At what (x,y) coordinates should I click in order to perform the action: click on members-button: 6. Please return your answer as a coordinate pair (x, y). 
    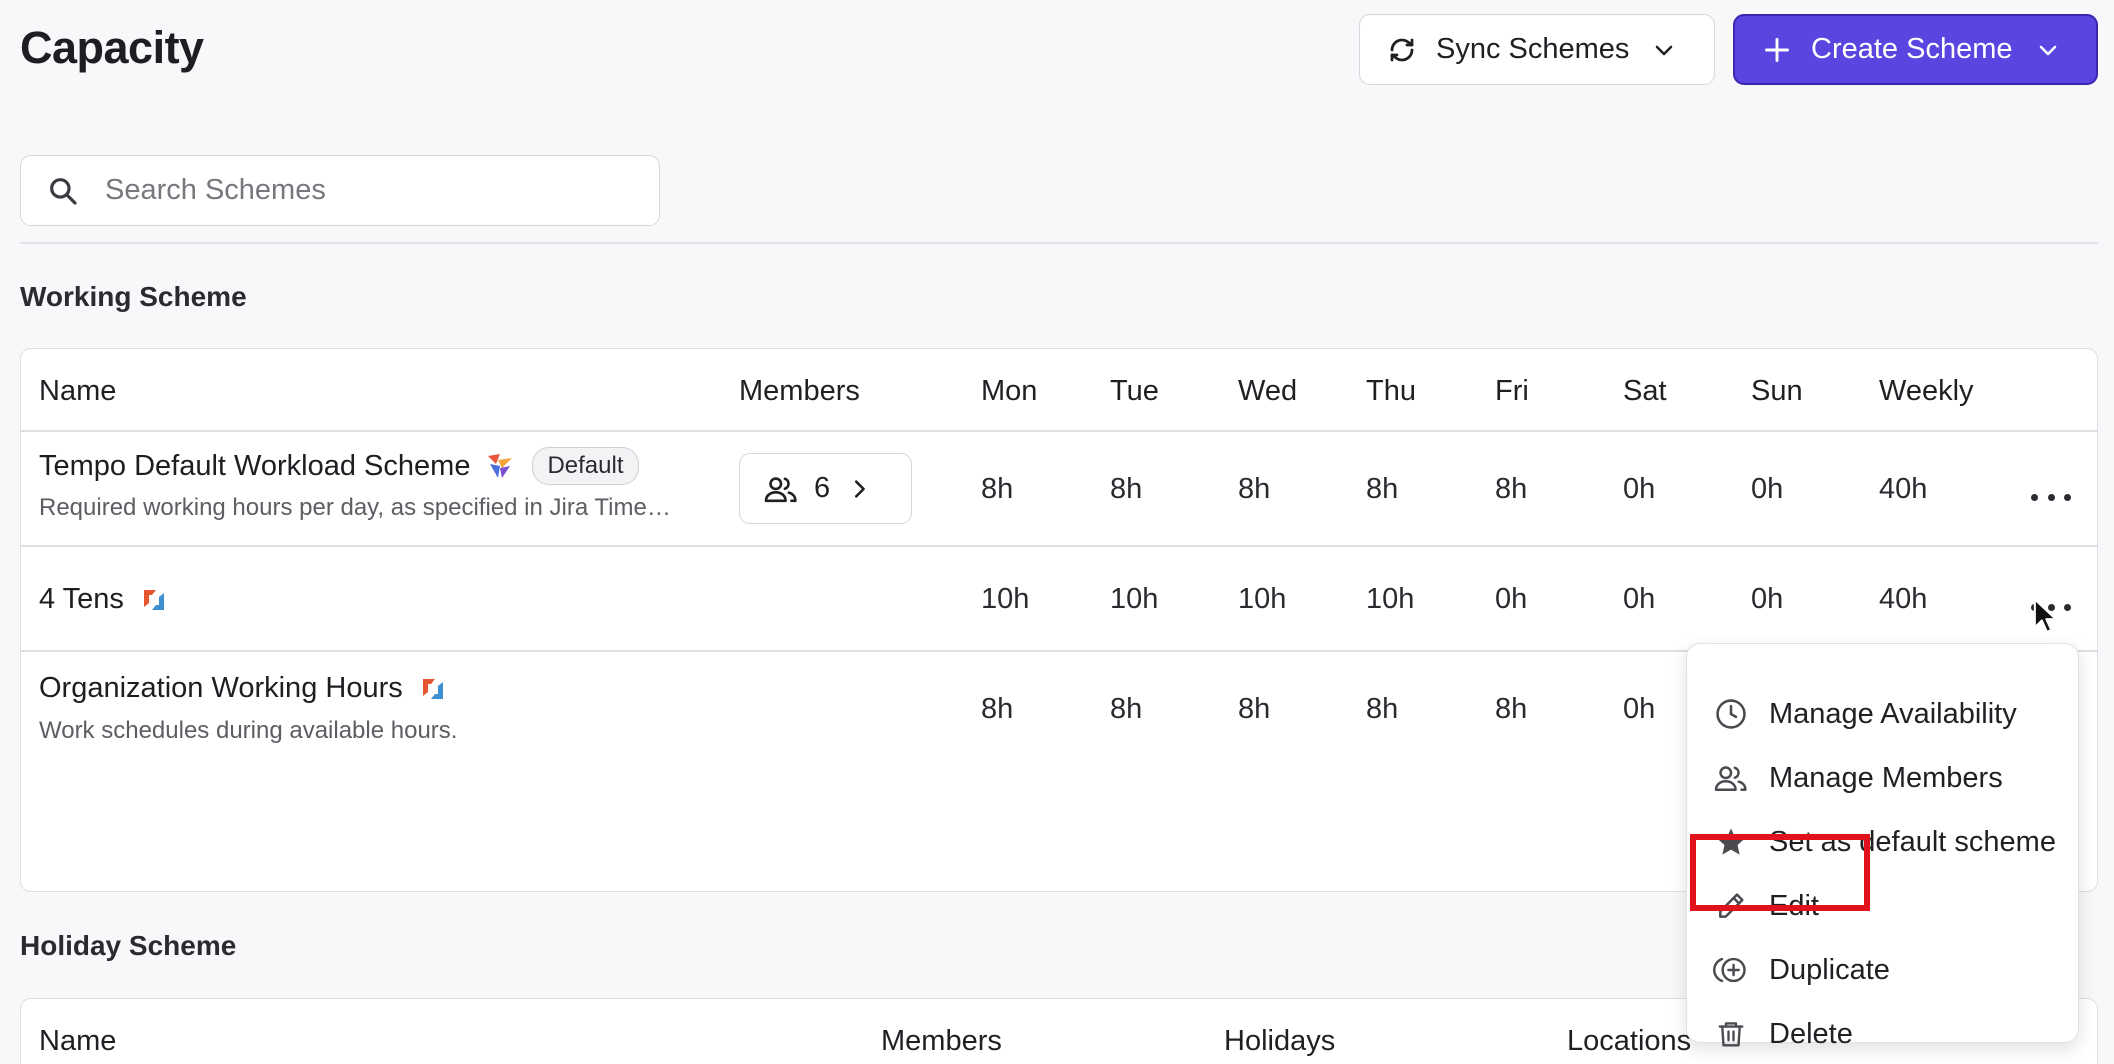
    Looking at the image, I should click on (825, 488).